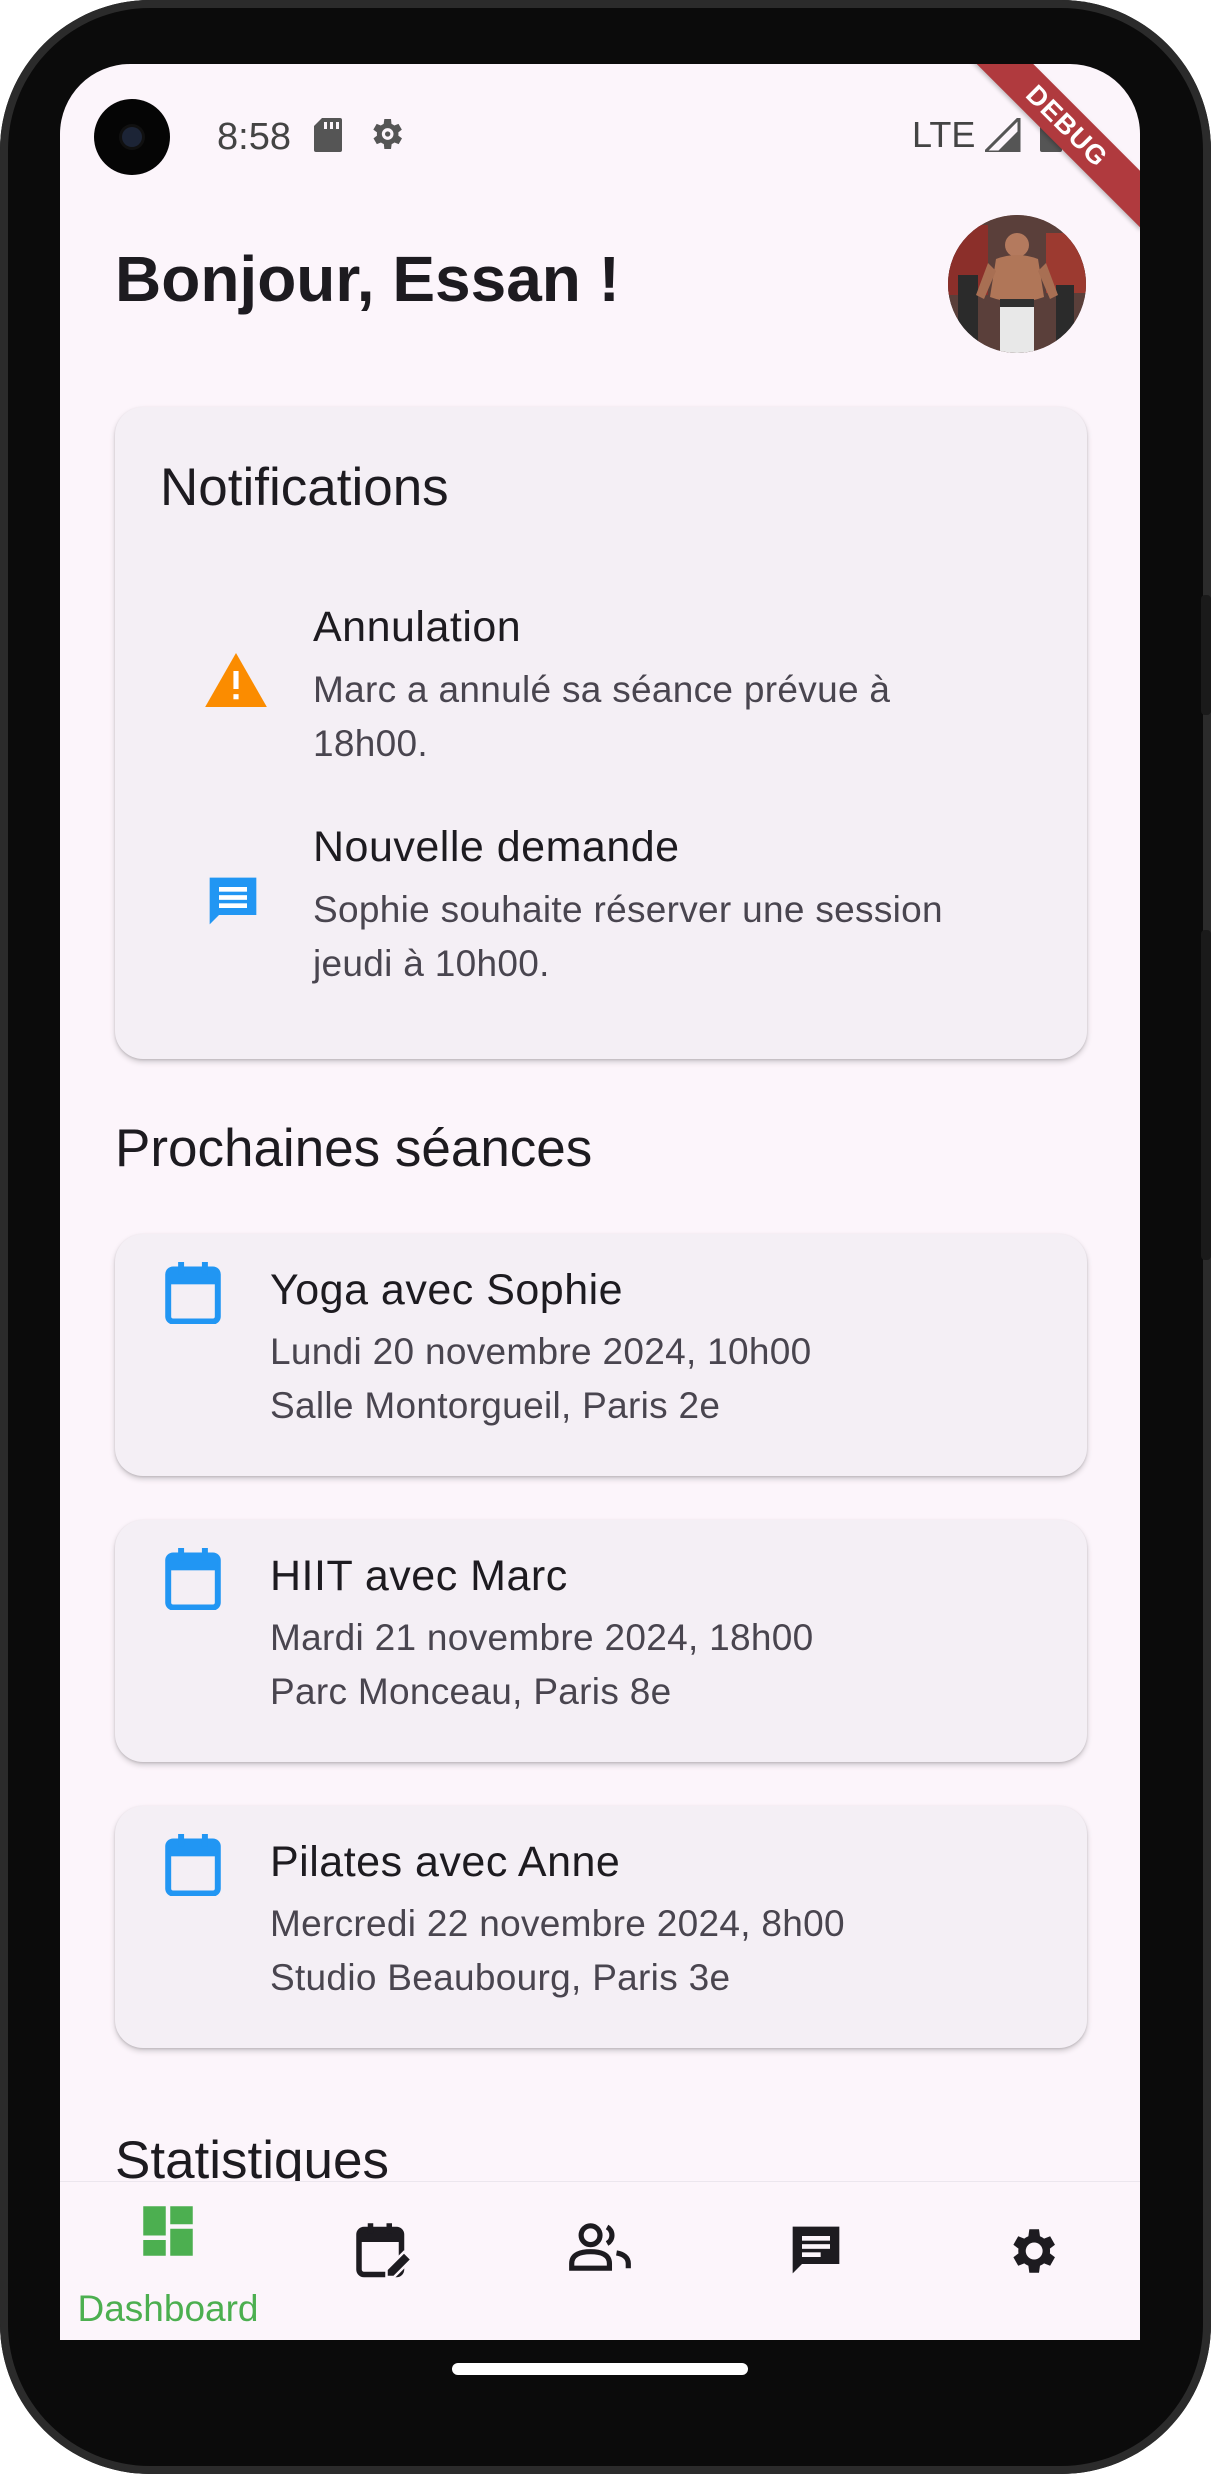 This screenshot has width=1211, height=2474. Describe the element at coordinates (600, 2369) in the screenshot. I see `home-indicator` at that location.